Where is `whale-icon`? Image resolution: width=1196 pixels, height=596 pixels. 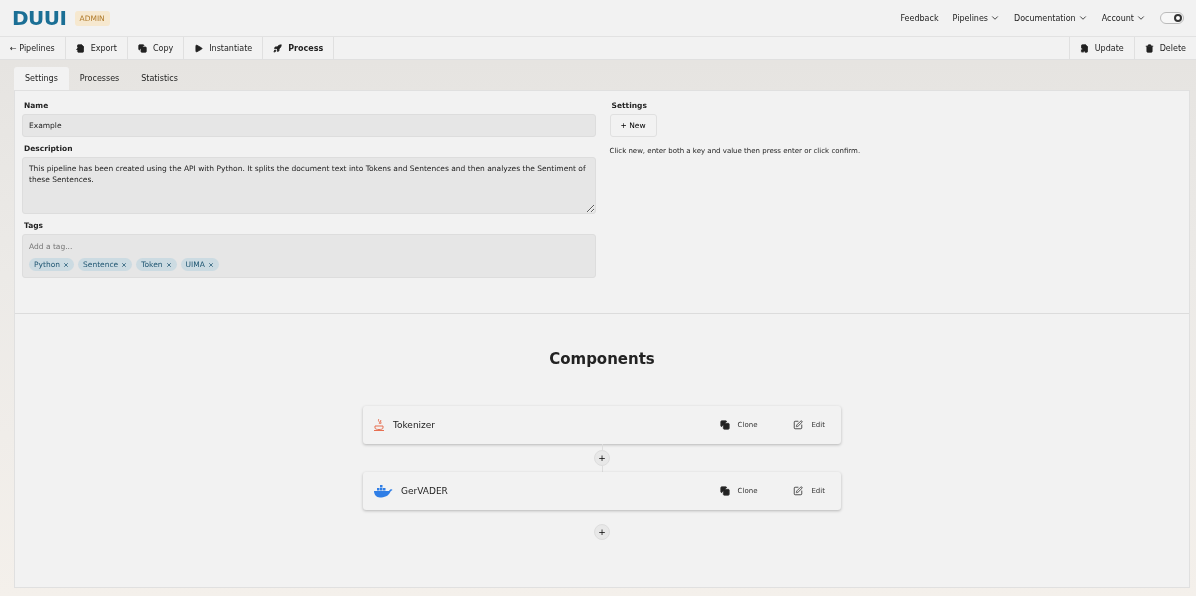 whale-icon is located at coordinates (383, 491).